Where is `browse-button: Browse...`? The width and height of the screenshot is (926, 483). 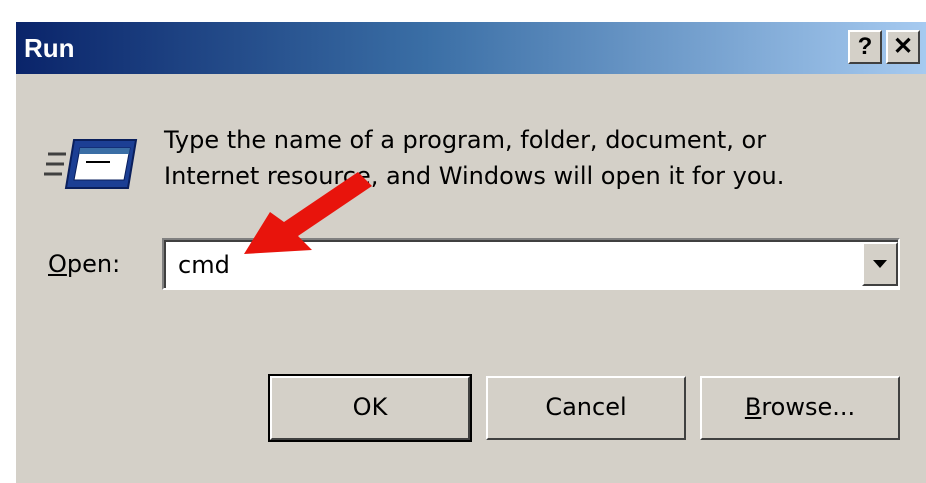 browse-button: Browse... is located at coordinates (800, 408).